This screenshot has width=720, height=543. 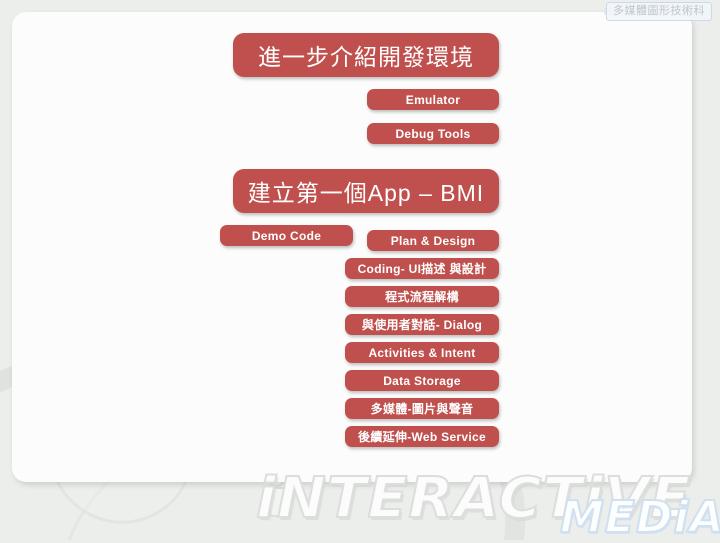 I want to click on bar-dialog: 與使用者對話- Dialog, so click(x=422, y=324).